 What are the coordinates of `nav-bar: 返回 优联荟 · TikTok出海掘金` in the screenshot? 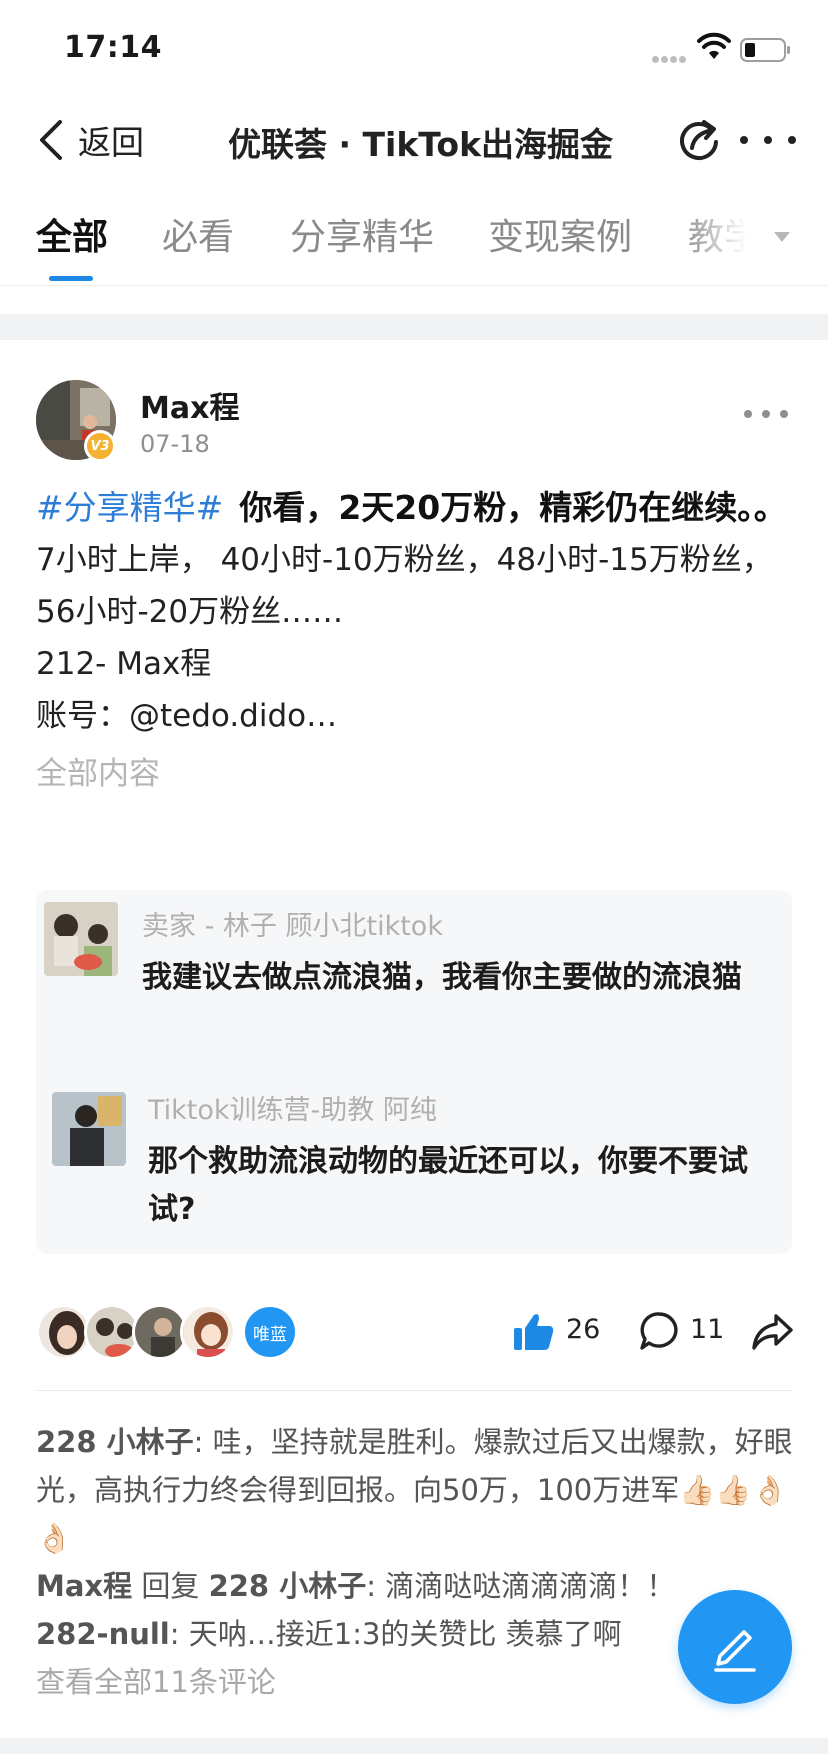 It's located at (414, 142).